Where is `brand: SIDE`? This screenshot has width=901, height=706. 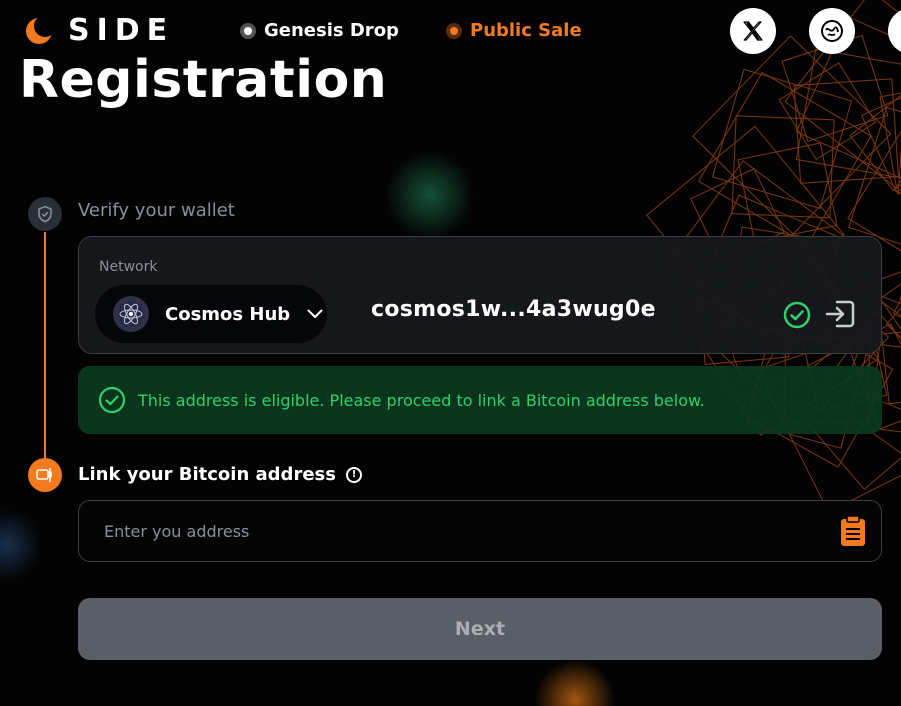 brand: SIDE is located at coordinates (99, 31).